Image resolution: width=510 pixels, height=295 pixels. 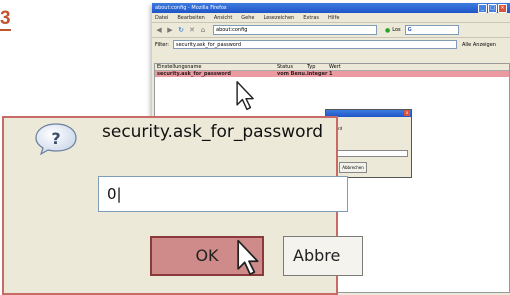 What do you see at coordinates (112, 194) in the screenshot?
I see `input-value: 0` at bounding box center [112, 194].